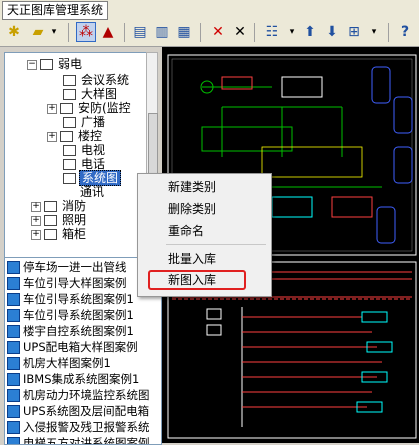  Describe the element at coordinates (90, 108) in the screenshot. I see `tree-item: + 安防(监控` at that location.